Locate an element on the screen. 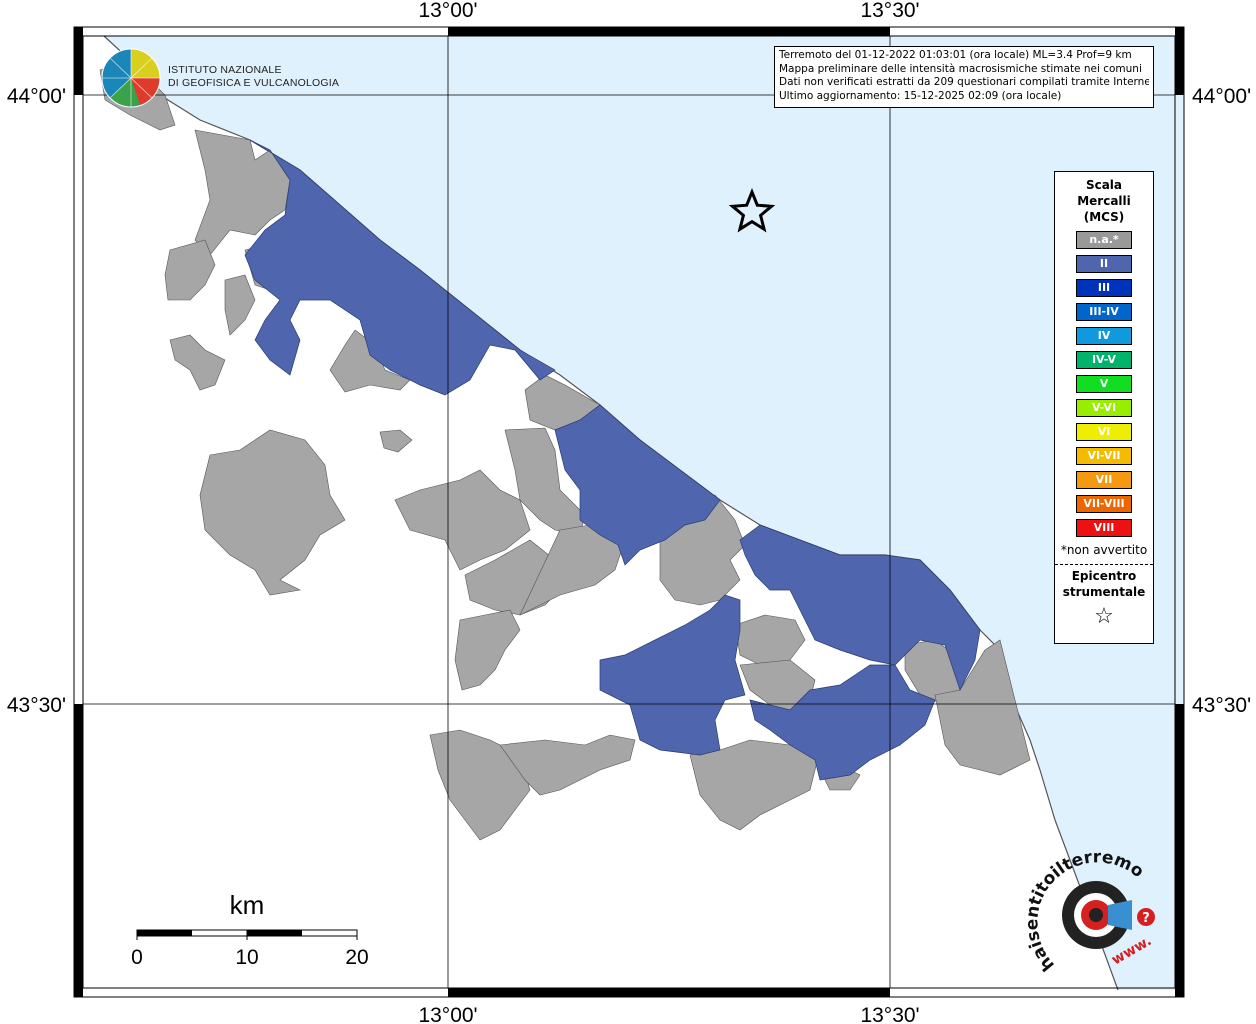  legend-title-line1: Scala is located at coordinates (1104, 185).